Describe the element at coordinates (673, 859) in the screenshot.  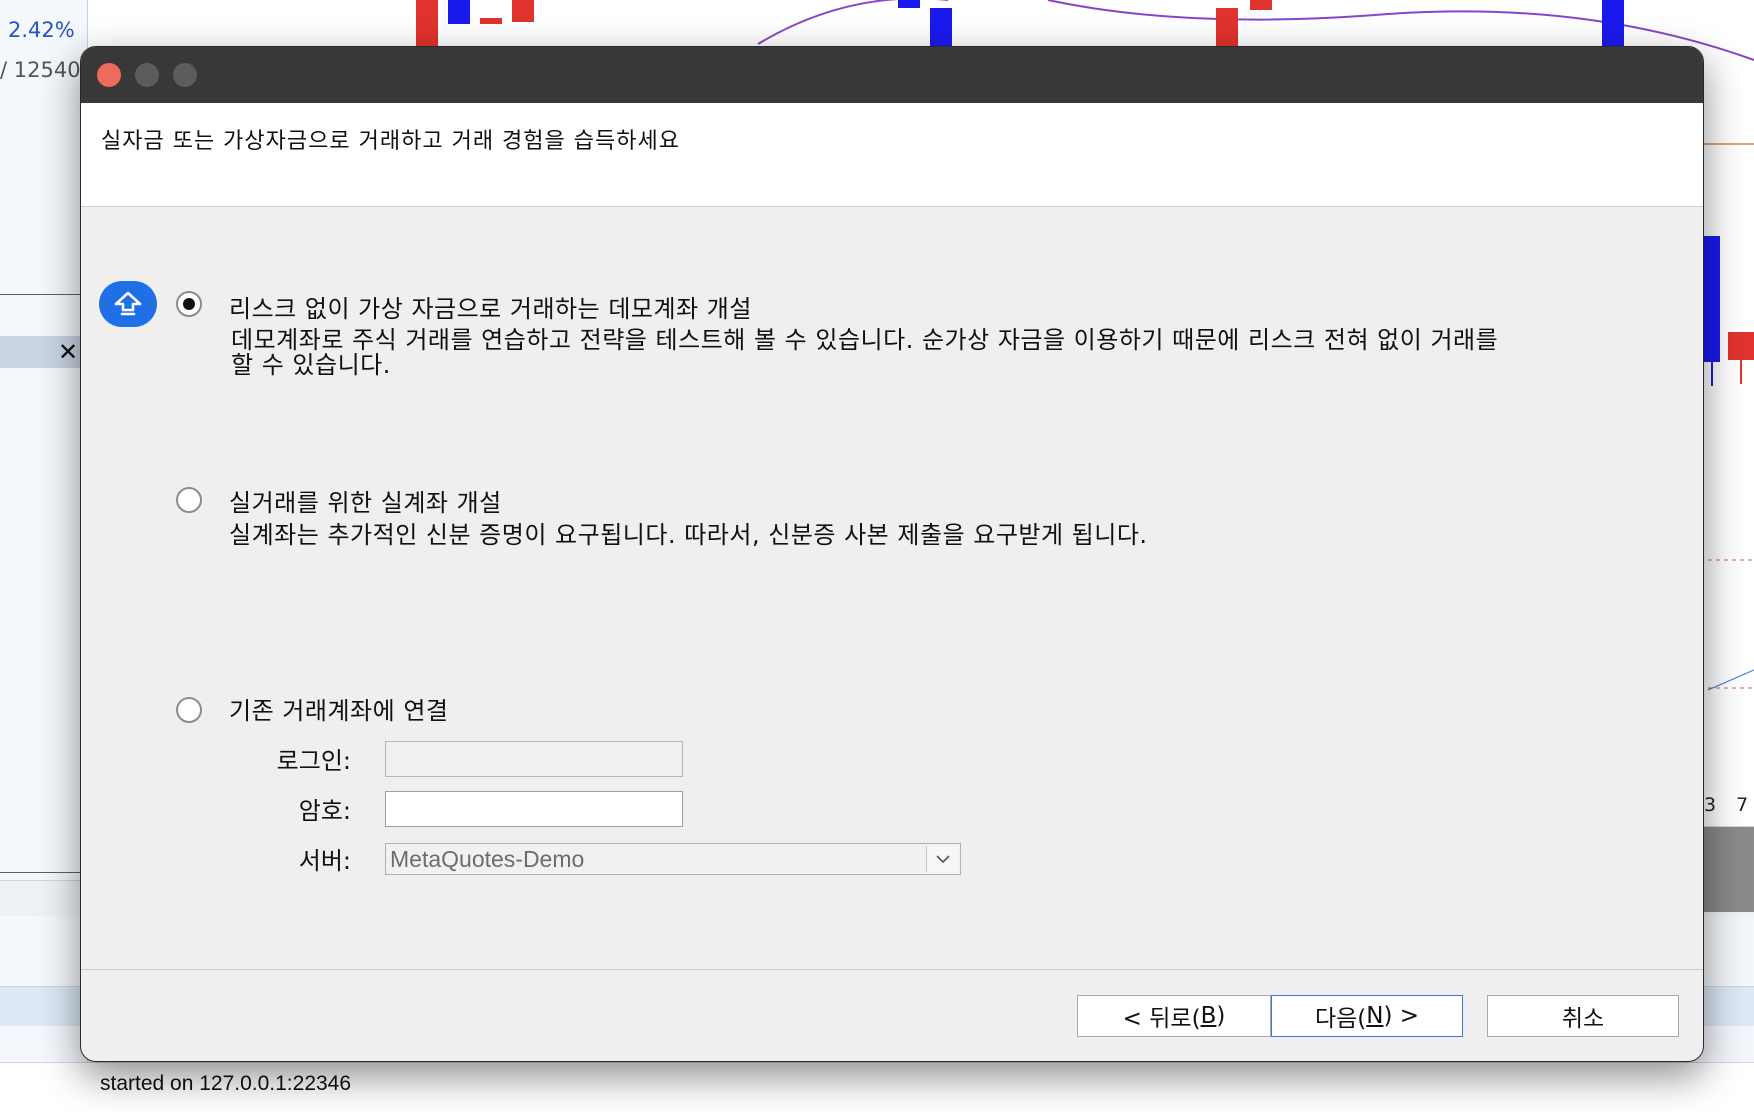
I see `server-select: MetaQuotes-Demo` at that location.